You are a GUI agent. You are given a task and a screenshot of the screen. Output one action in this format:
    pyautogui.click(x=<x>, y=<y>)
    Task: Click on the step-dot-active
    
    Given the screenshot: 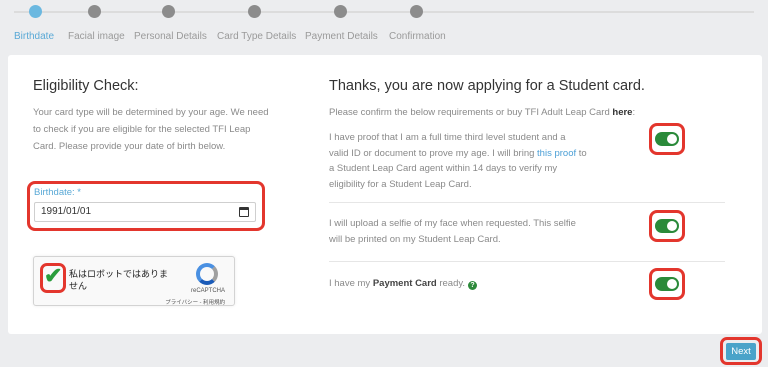 What is the action you would take?
    pyautogui.click(x=35, y=11)
    